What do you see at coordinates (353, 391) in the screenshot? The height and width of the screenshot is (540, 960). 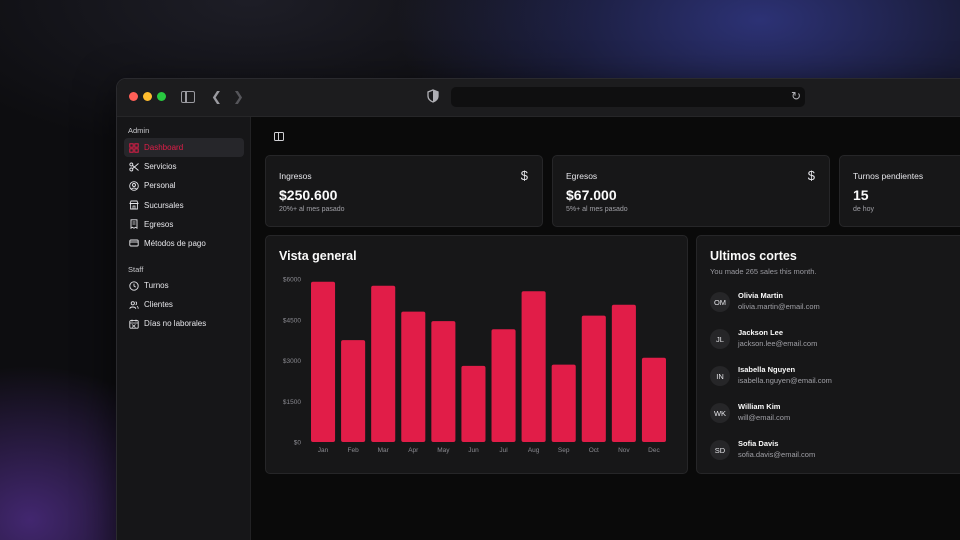 I see `bar-feb` at bounding box center [353, 391].